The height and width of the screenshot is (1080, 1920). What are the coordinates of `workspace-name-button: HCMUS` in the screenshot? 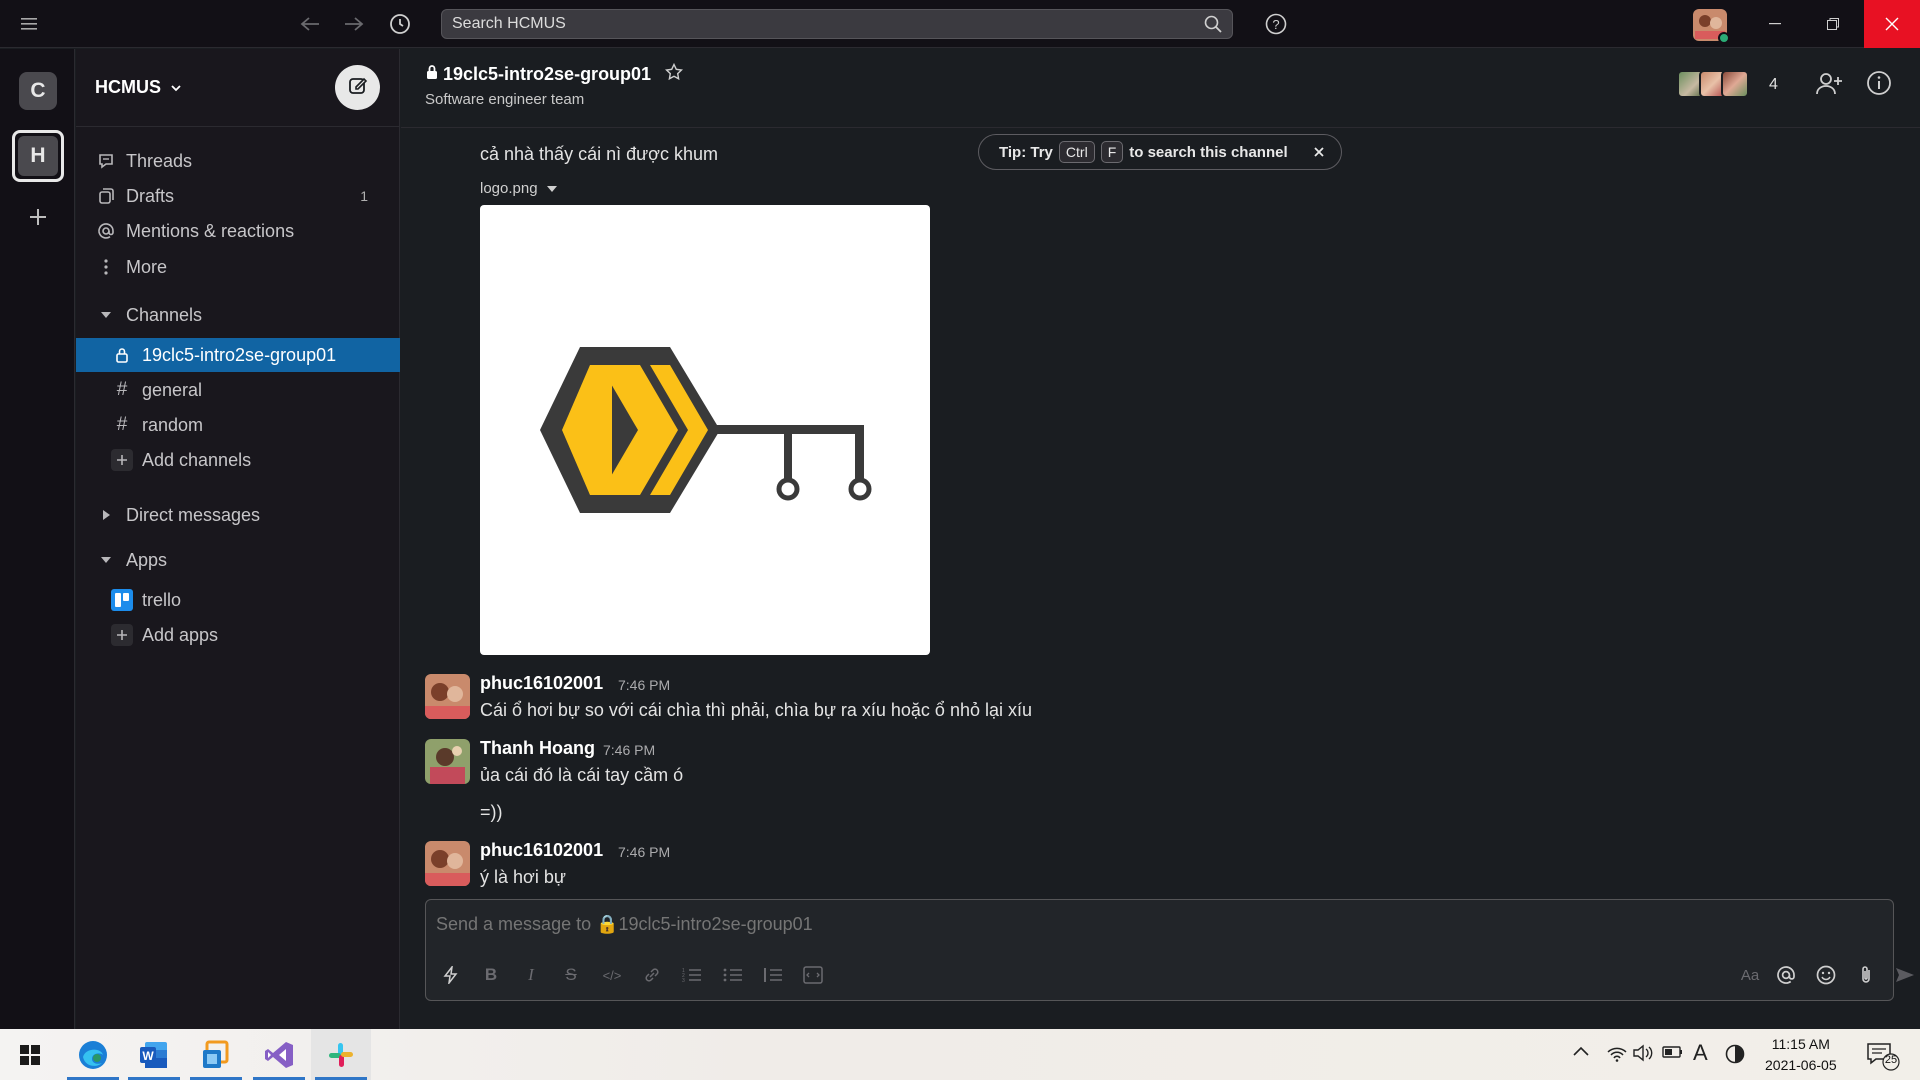 It's located at (138, 87).